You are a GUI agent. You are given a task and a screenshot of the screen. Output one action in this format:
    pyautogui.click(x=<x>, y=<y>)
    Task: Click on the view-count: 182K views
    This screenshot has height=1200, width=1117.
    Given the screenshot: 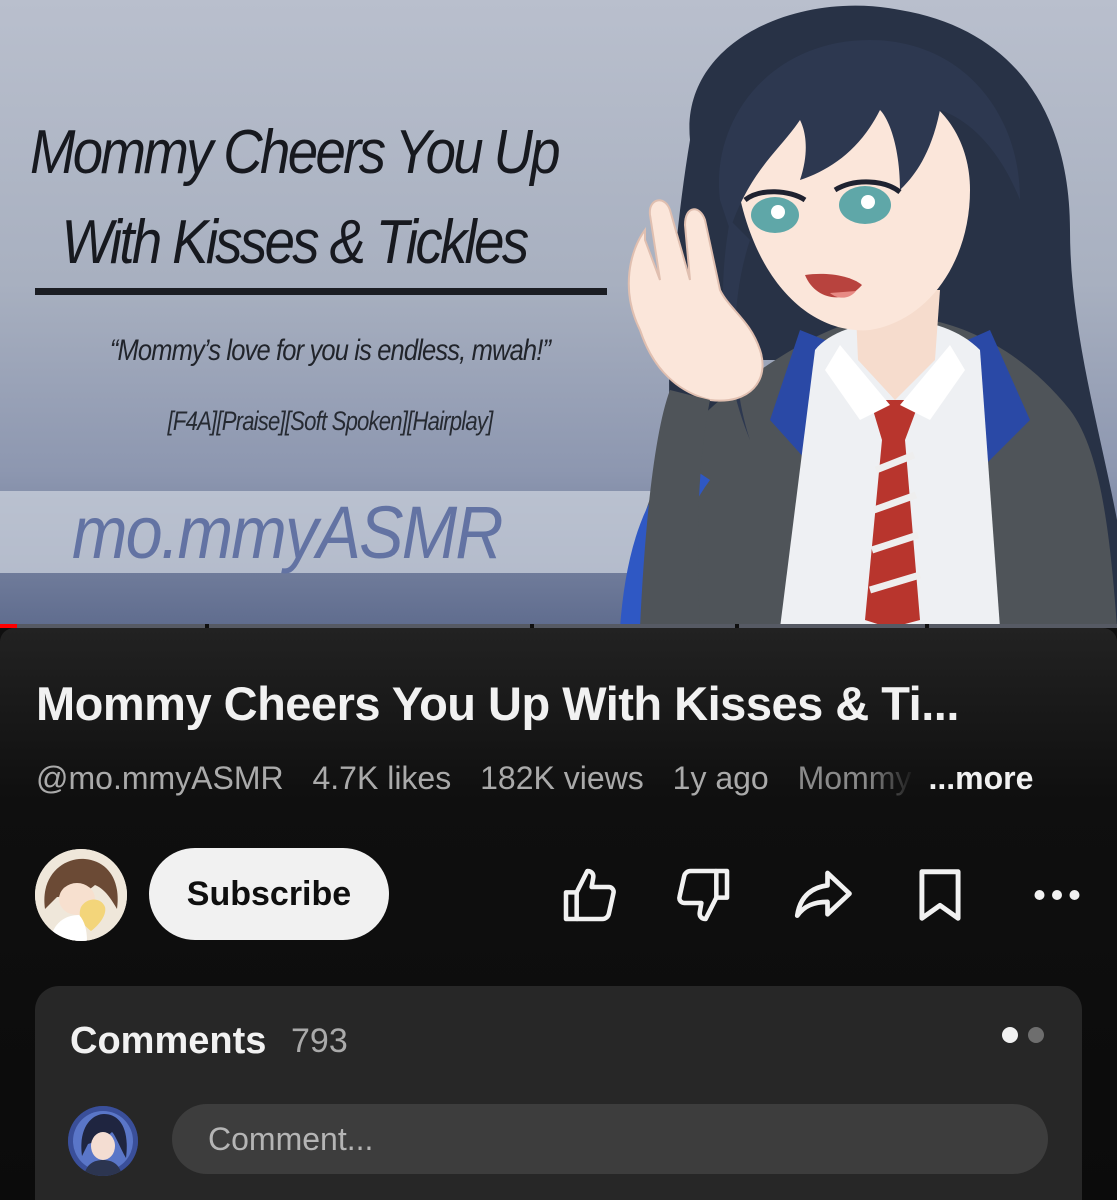 What is the action you would take?
    pyautogui.click(x=562, y=778)
    